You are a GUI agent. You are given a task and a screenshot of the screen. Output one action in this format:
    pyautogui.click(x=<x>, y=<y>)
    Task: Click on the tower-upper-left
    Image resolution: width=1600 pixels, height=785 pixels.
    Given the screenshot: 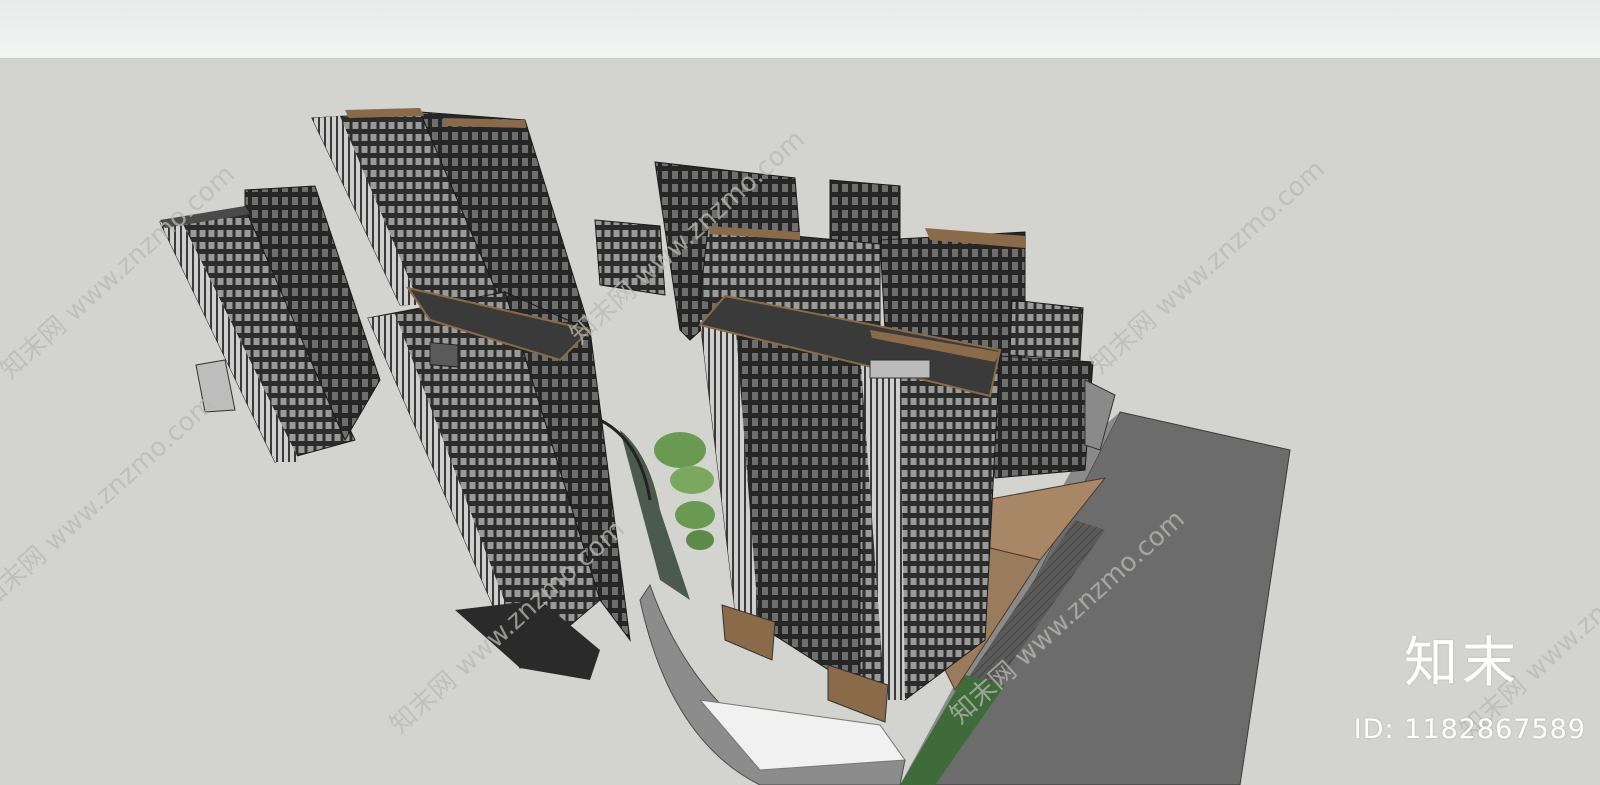 What is the action you would take?
    pyautogui.click(x=451, y=219)
    